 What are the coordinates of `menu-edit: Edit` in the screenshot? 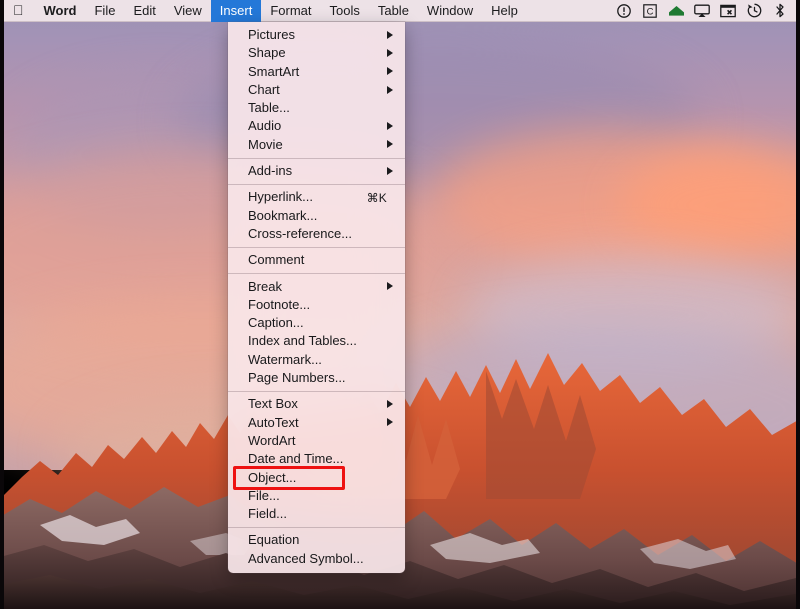 It's located at (144, 11).